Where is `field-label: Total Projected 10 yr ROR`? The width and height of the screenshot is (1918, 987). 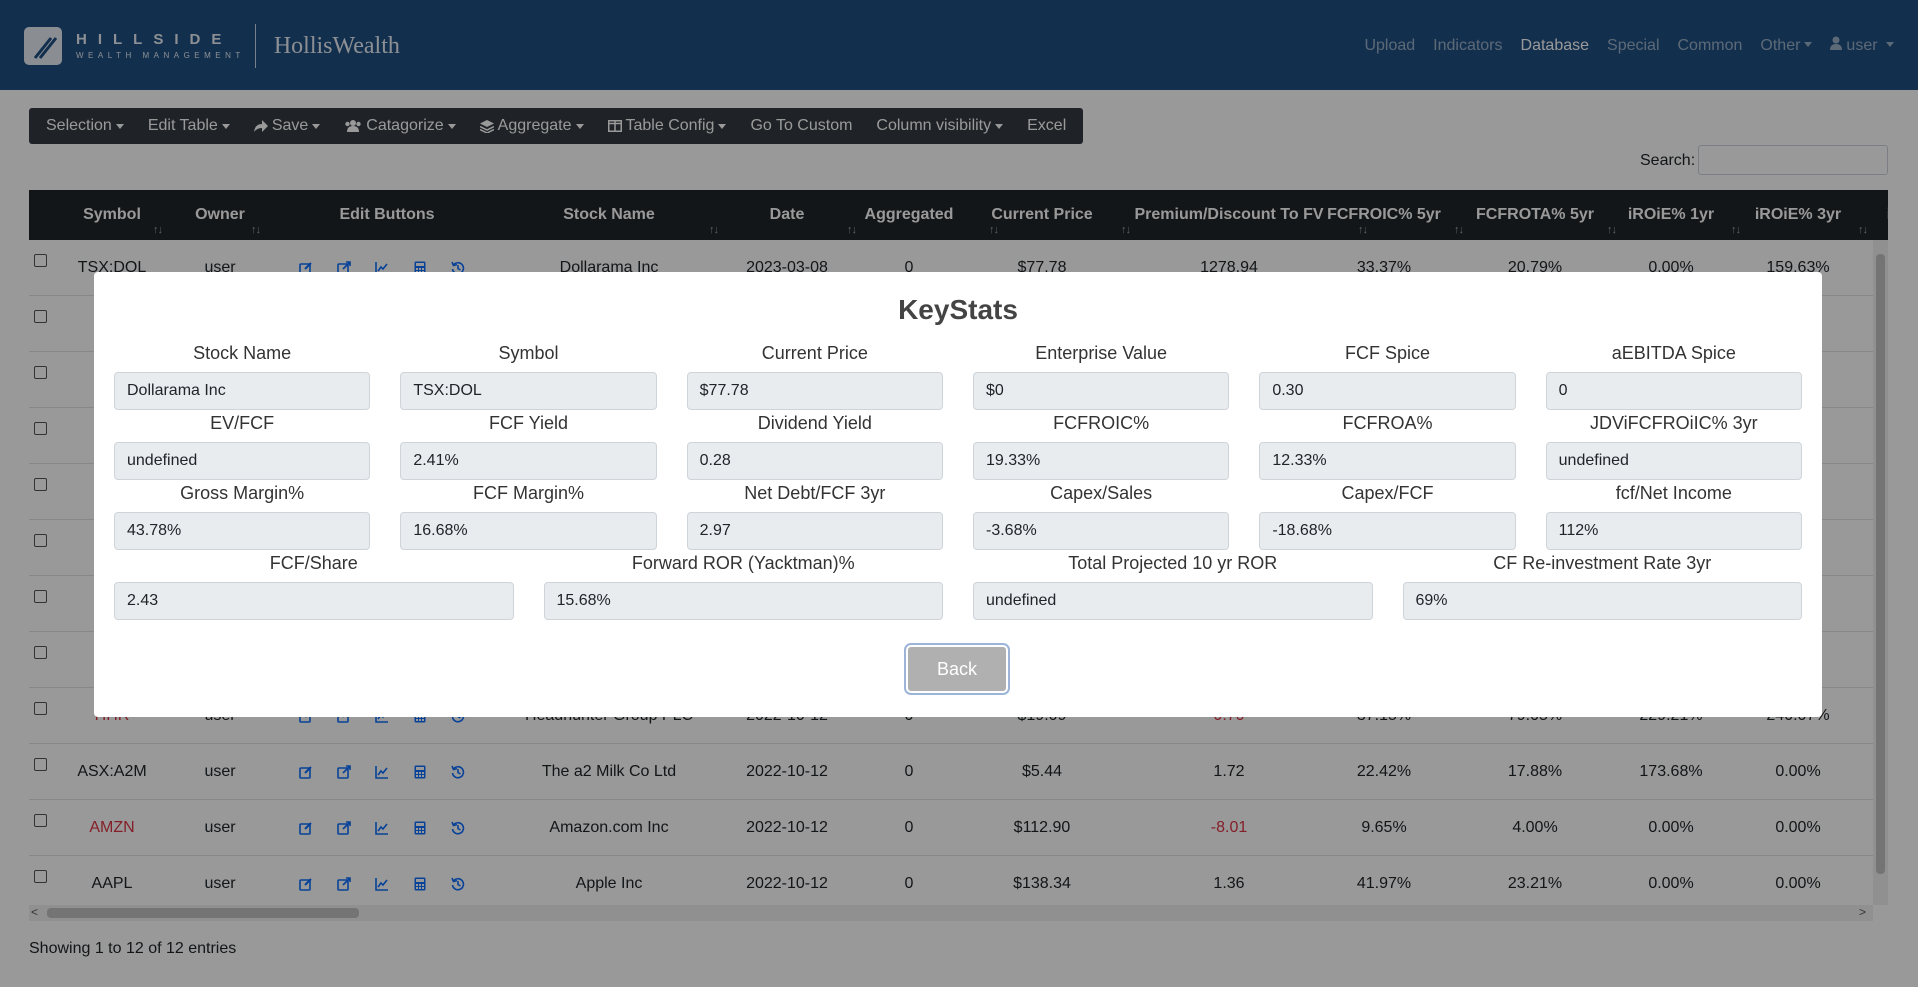
field-label: Total Projected 10 yr ROR is located at coordinates (1173, 563).